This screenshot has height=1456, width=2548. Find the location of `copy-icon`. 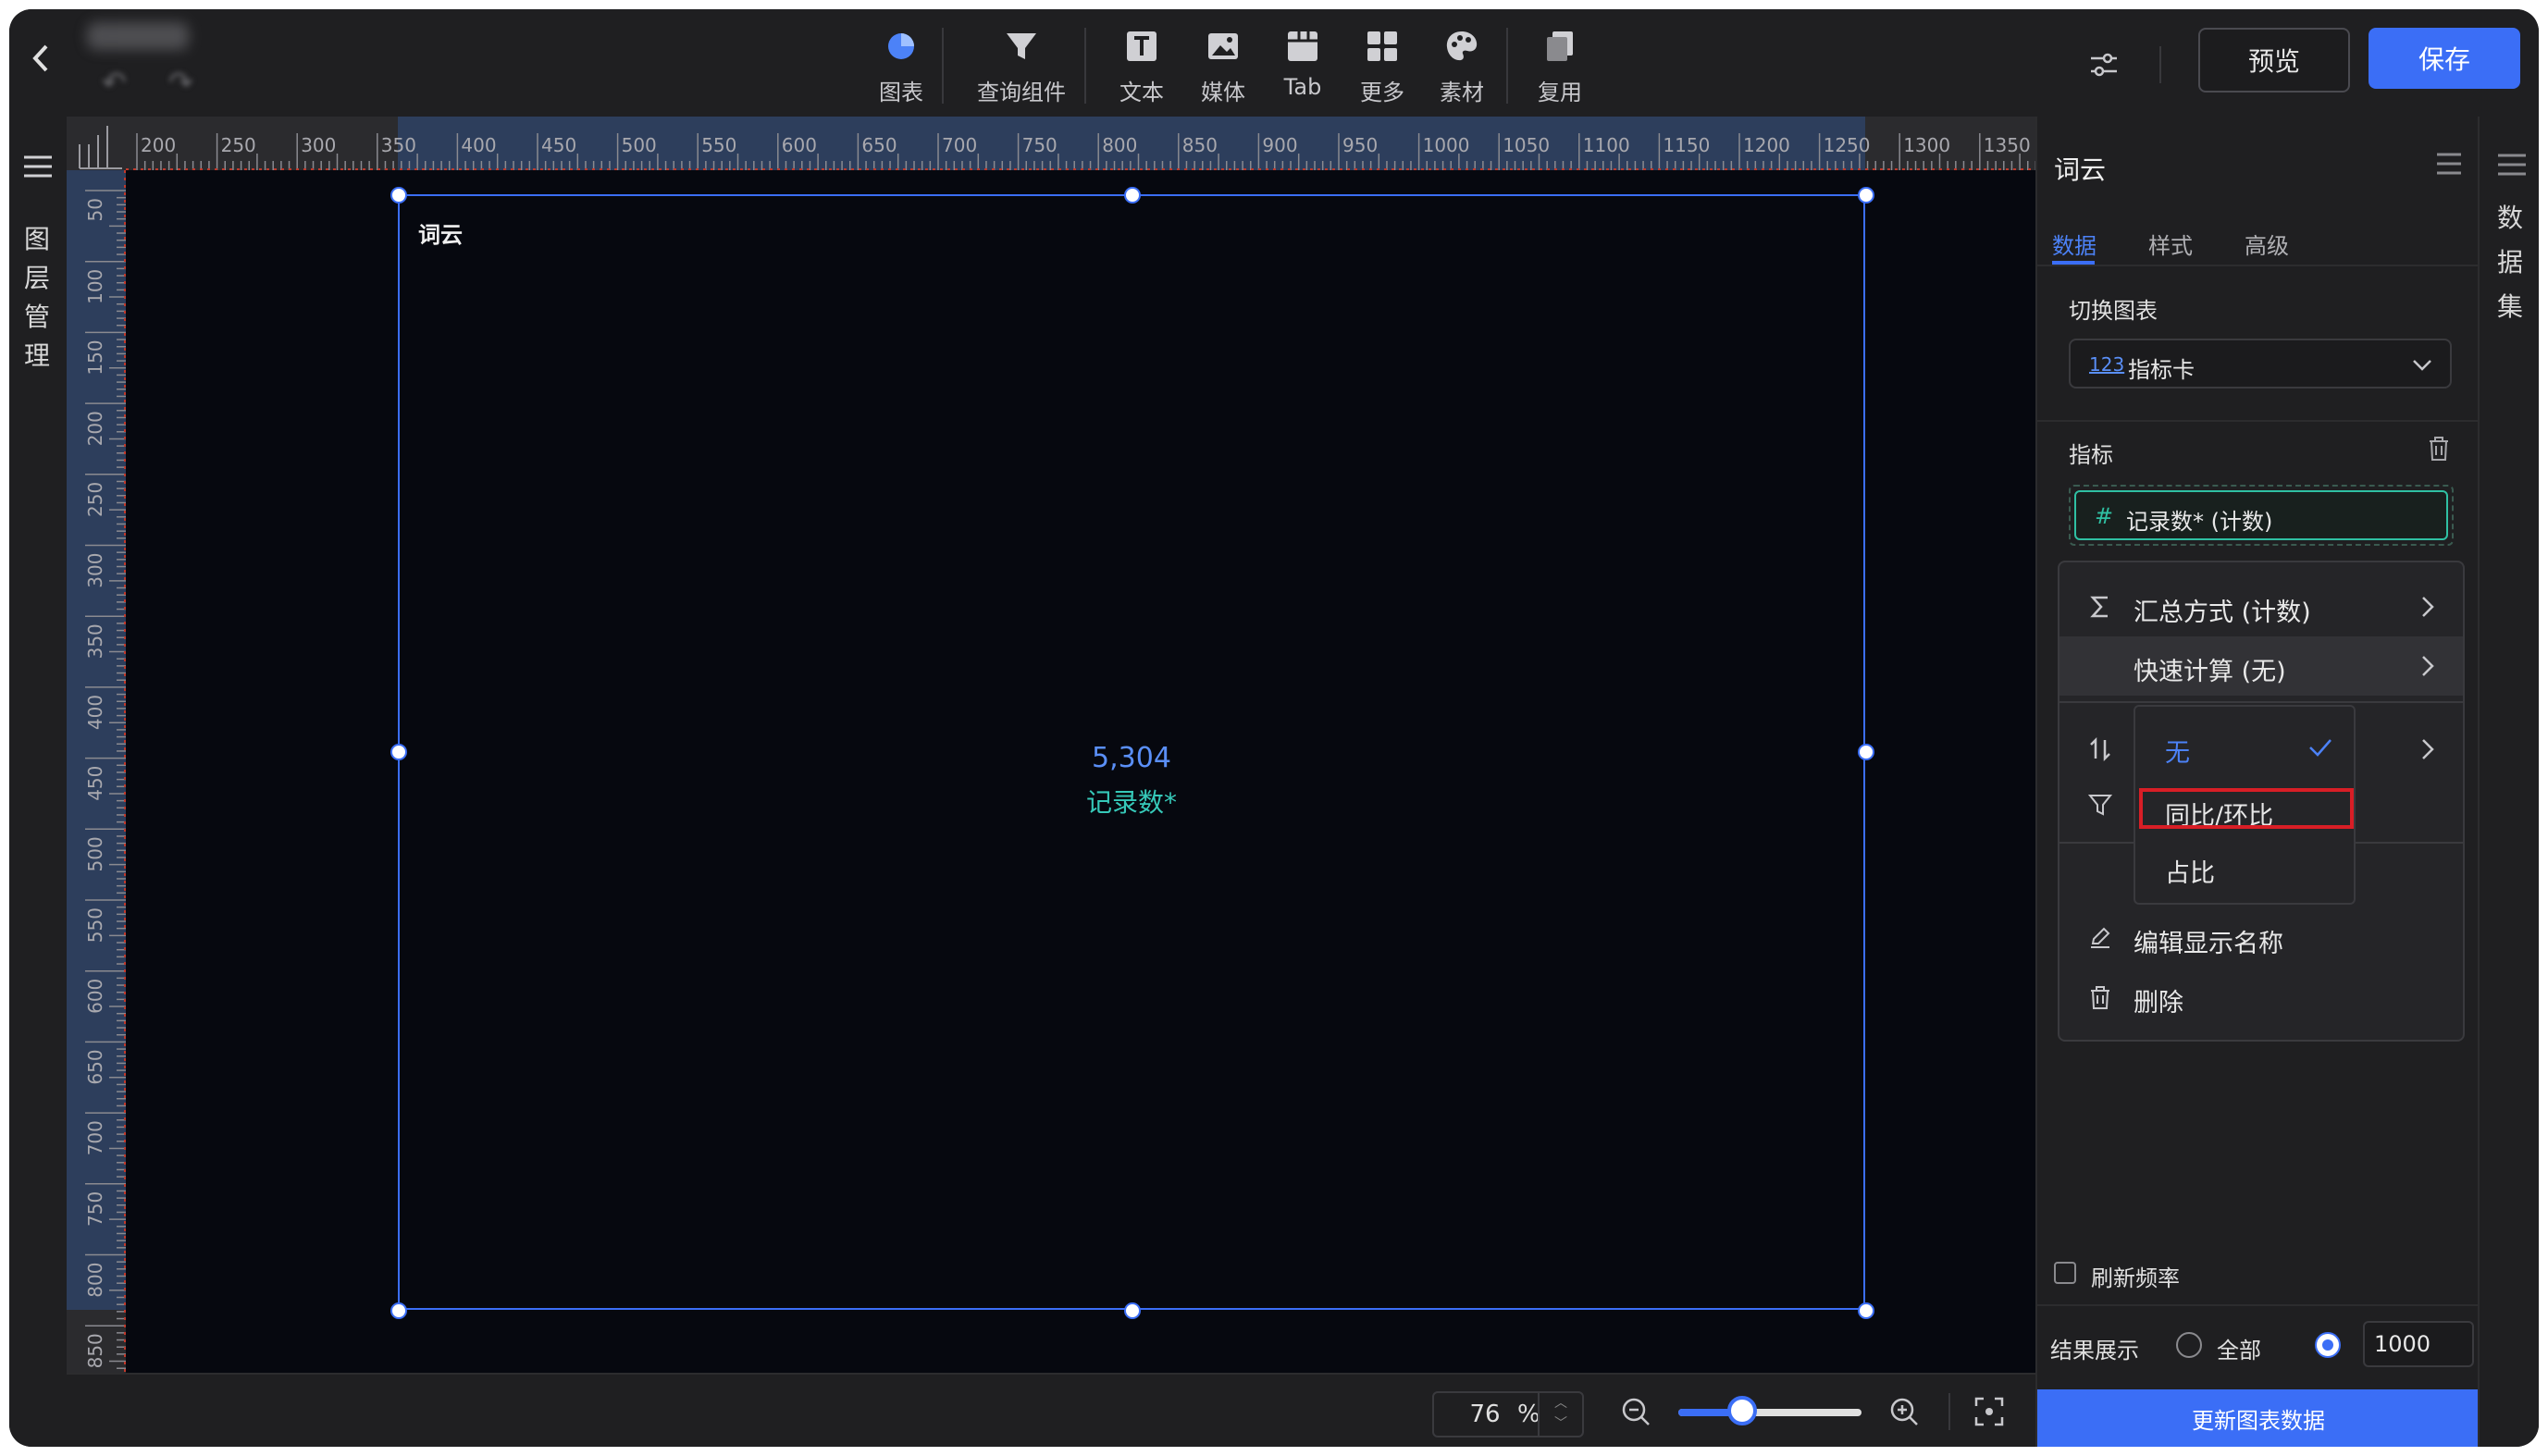

copy-icon is located at coordinates (1560, 46).